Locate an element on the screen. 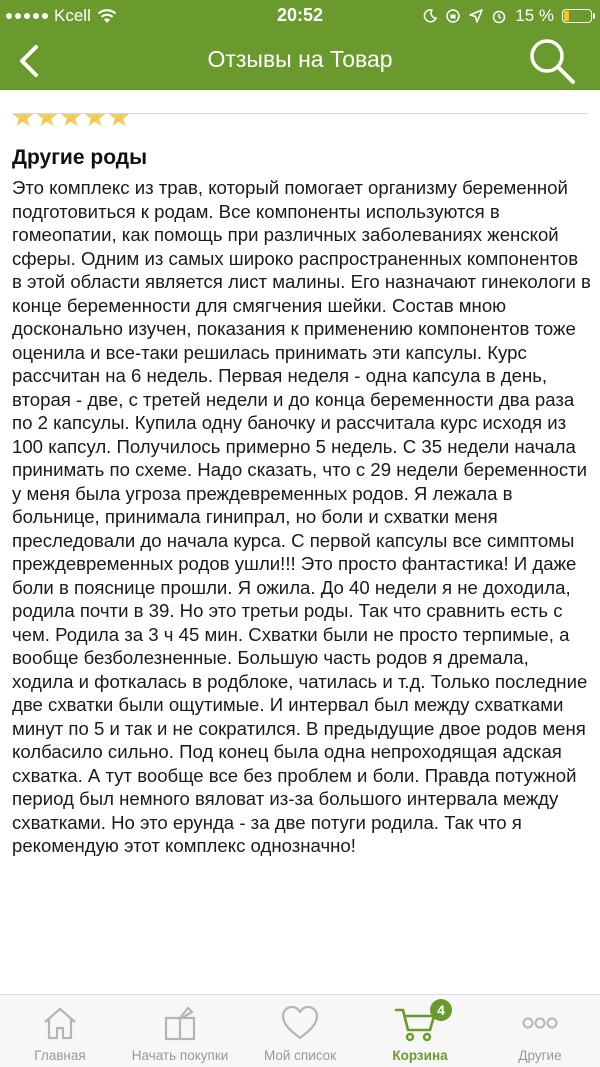  chevron-left-icon is located at coordinates (29, 61).